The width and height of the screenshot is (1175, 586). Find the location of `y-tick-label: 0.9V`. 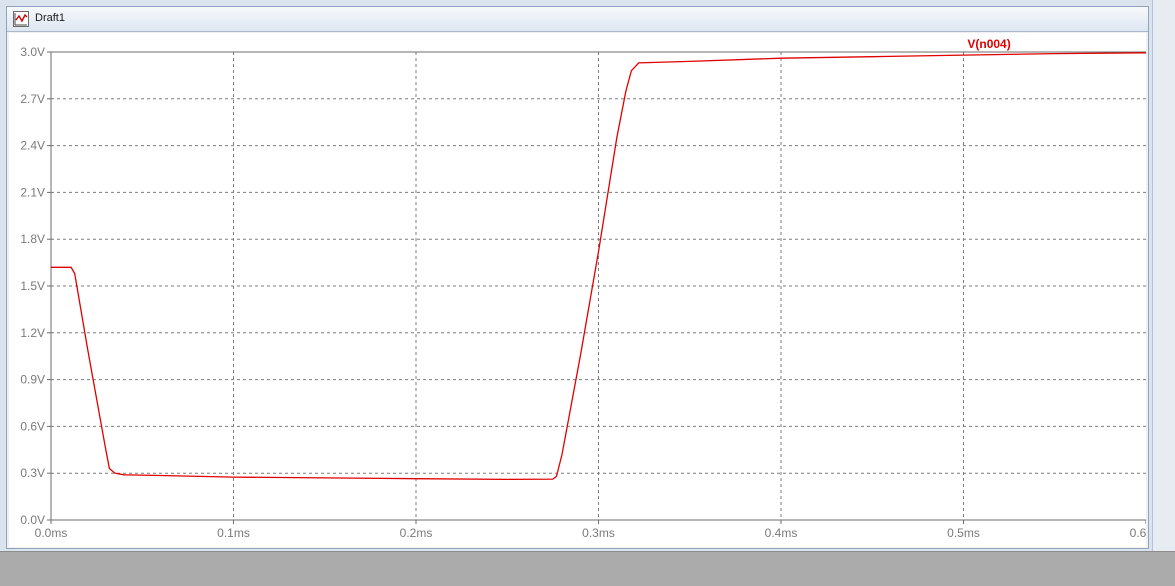

y-tick-label: 0.9V is located at coordinates (32, 380).